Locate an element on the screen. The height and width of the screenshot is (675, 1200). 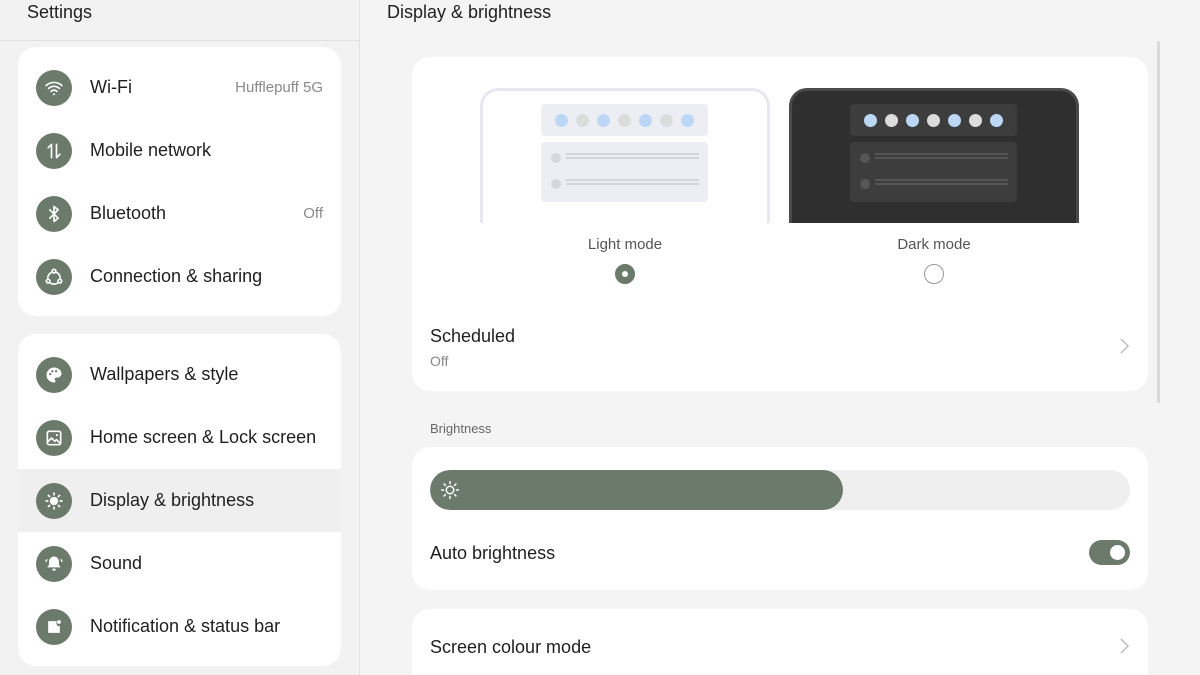
scheduled-value: Off is located at coordinates (439, 361).